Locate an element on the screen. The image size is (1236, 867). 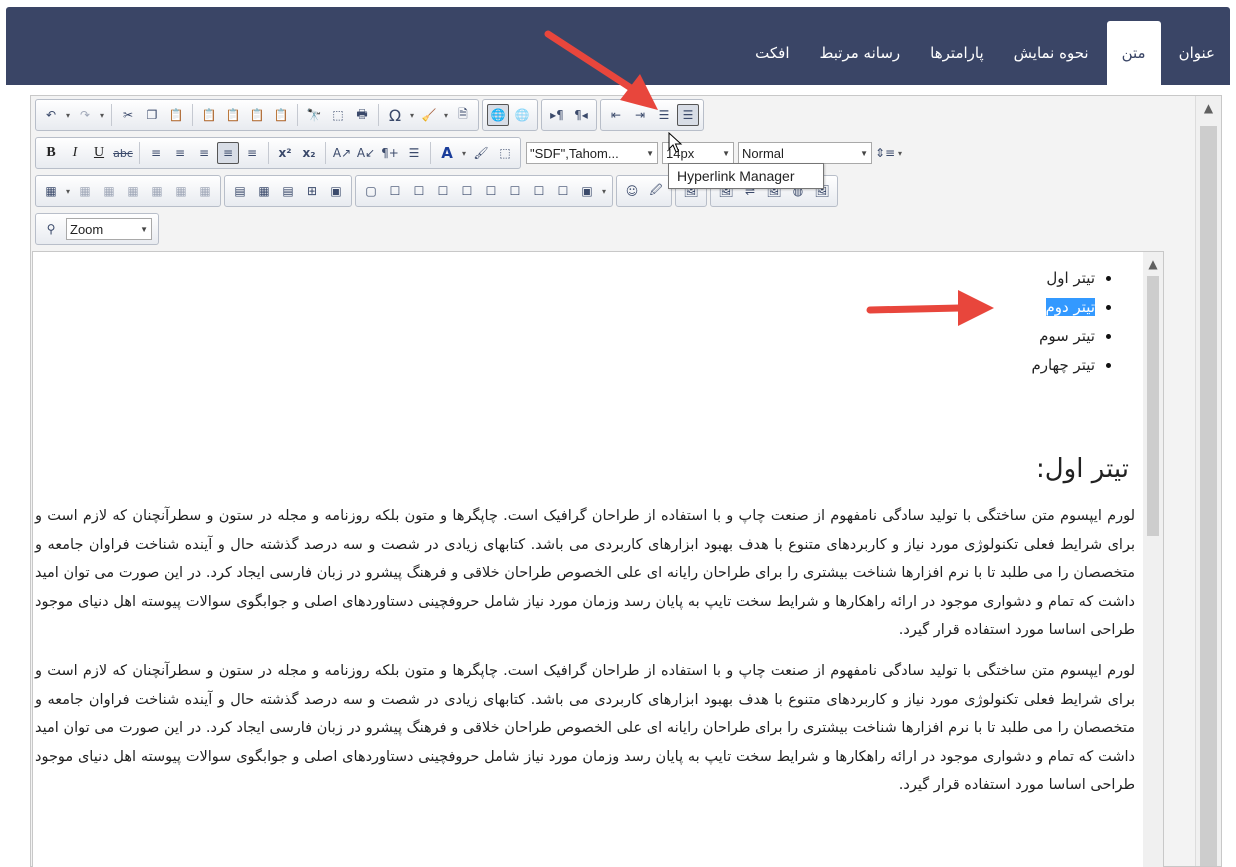
format-painter-icon: ⬚ is located at coordinates (505, 153).